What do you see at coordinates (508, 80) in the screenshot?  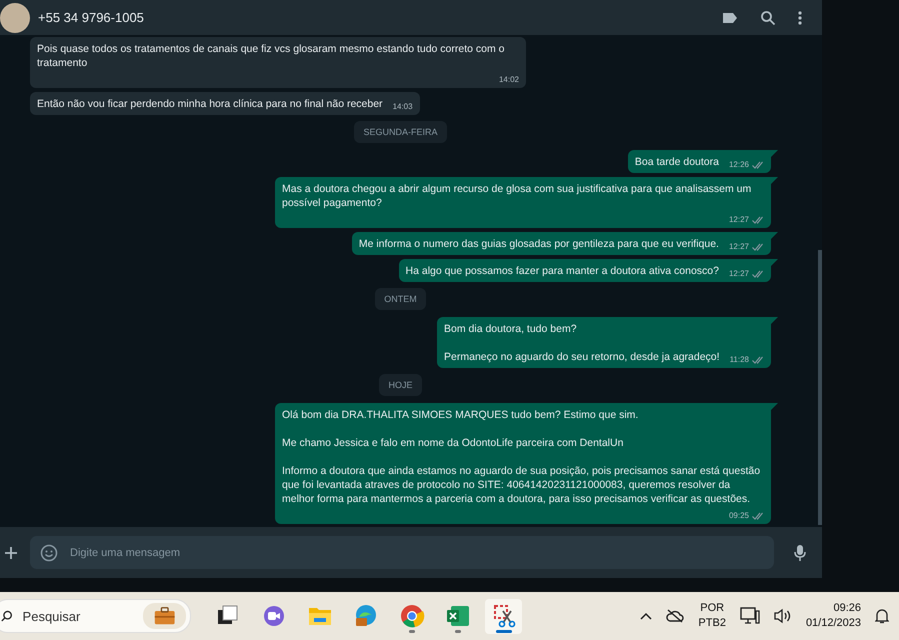 I see `message-time: 14:02` at bounding box center [508, 80].